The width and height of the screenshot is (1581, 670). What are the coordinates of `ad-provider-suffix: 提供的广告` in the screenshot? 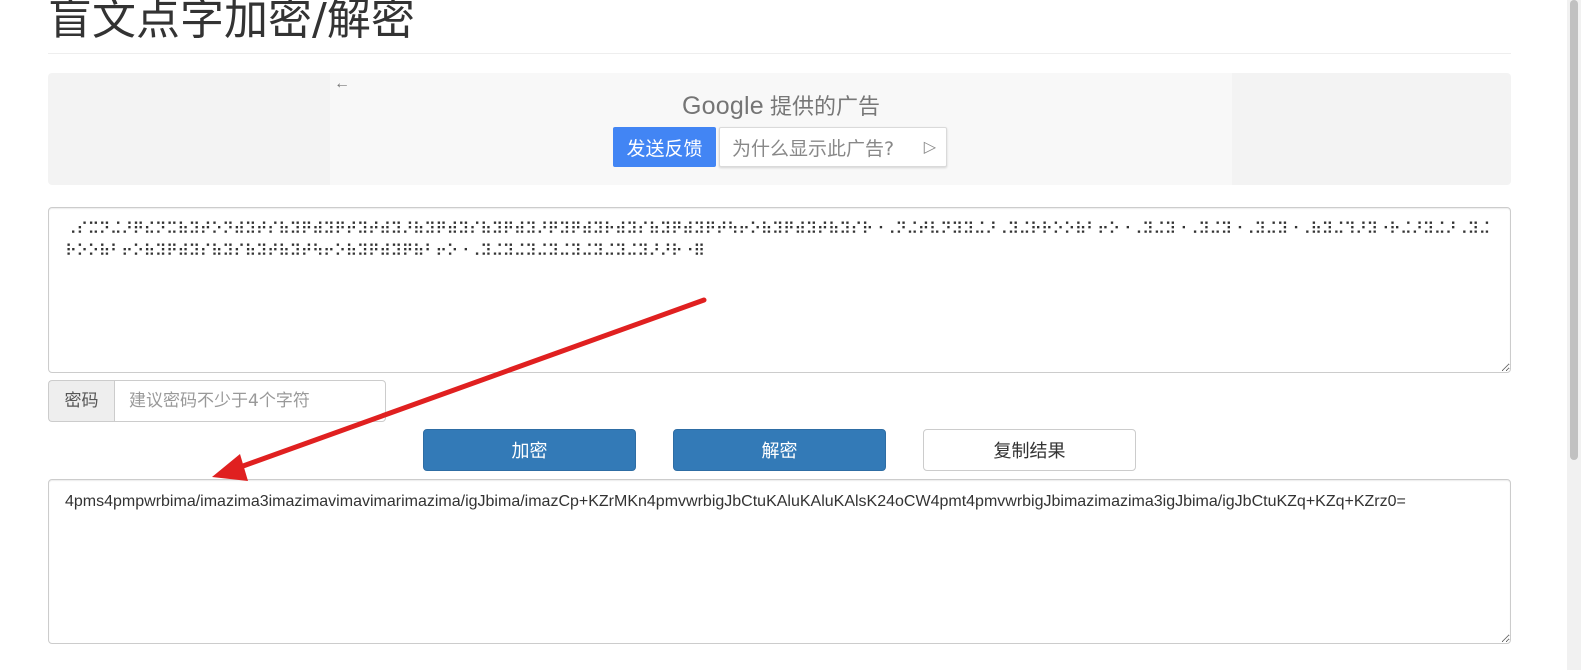 It's located at (821, 106).